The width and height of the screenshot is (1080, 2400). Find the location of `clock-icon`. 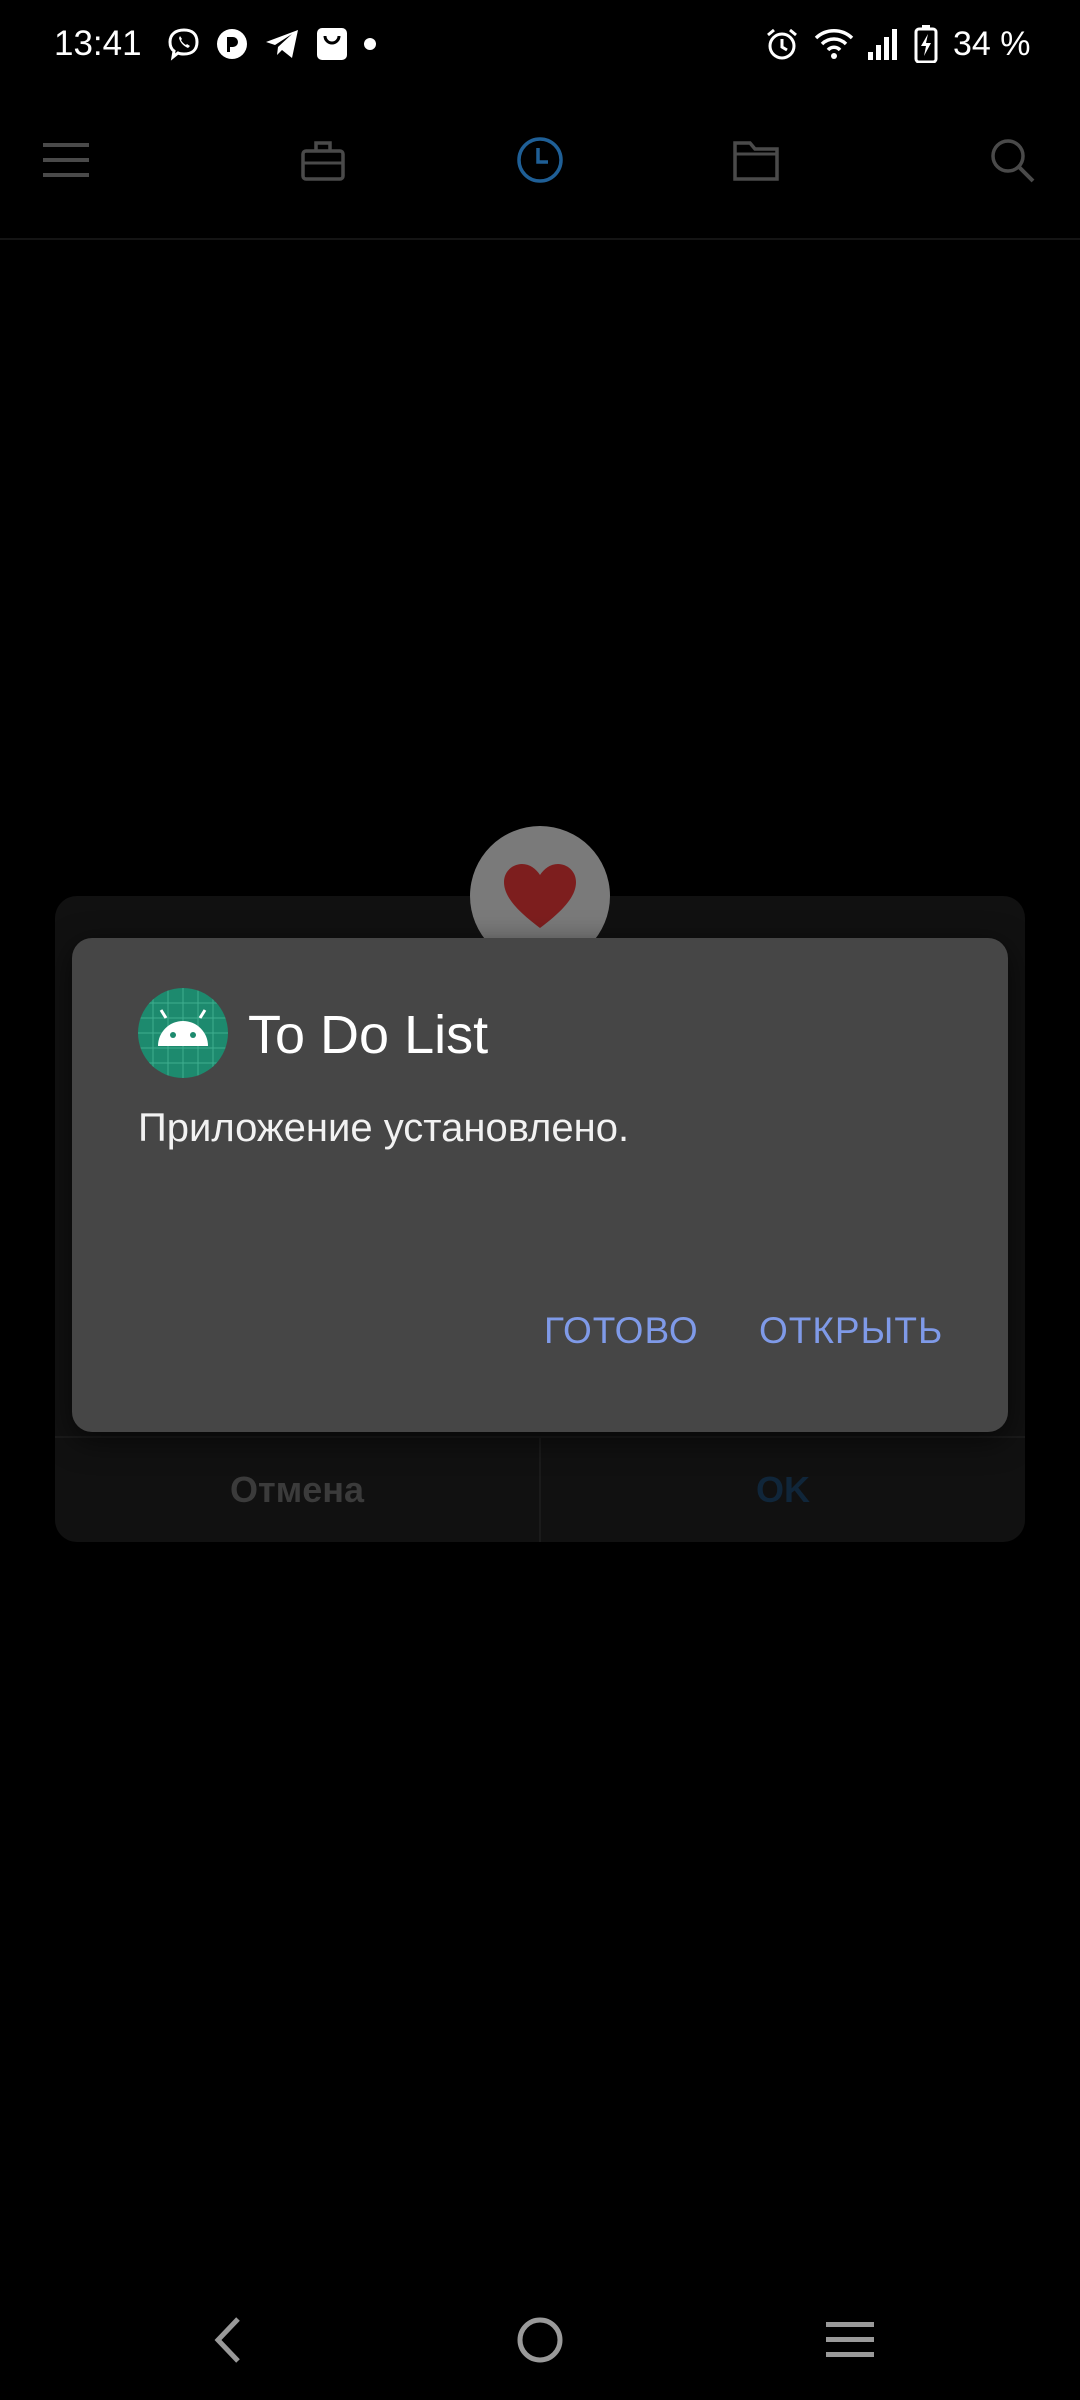

clock-icon is located at coordinates (540, 160).